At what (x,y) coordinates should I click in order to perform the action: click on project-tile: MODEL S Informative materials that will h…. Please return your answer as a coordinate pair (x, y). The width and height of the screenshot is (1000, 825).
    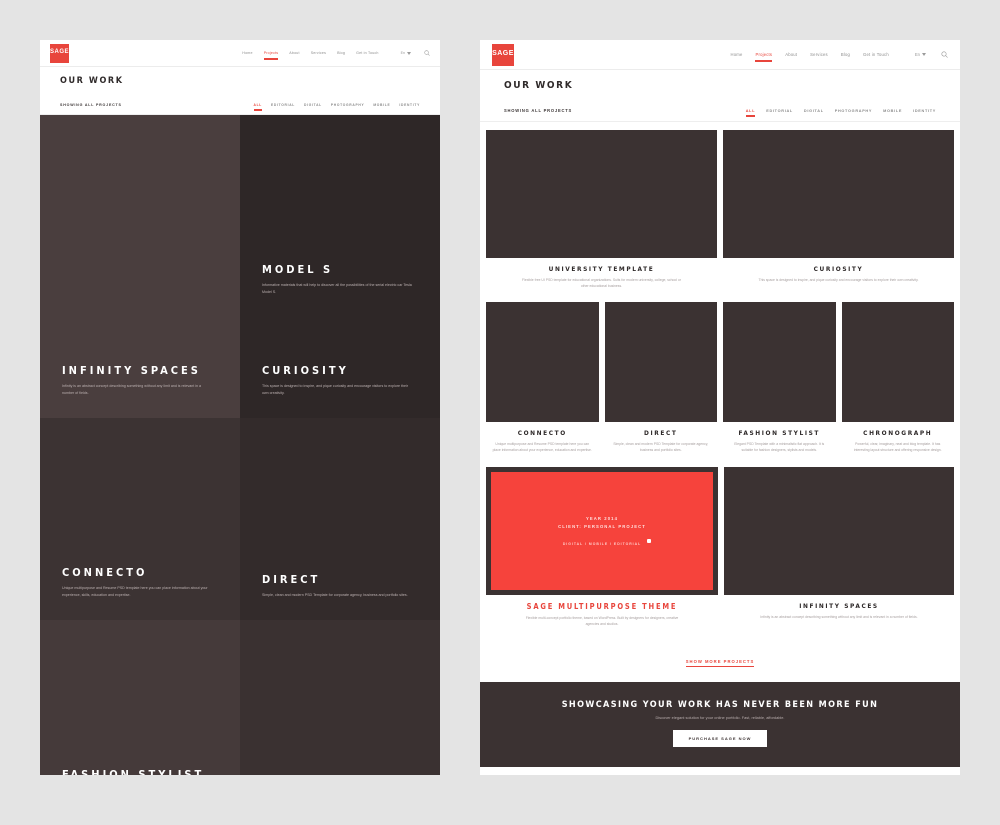
    Looking at the image, I should click on (340, 266).